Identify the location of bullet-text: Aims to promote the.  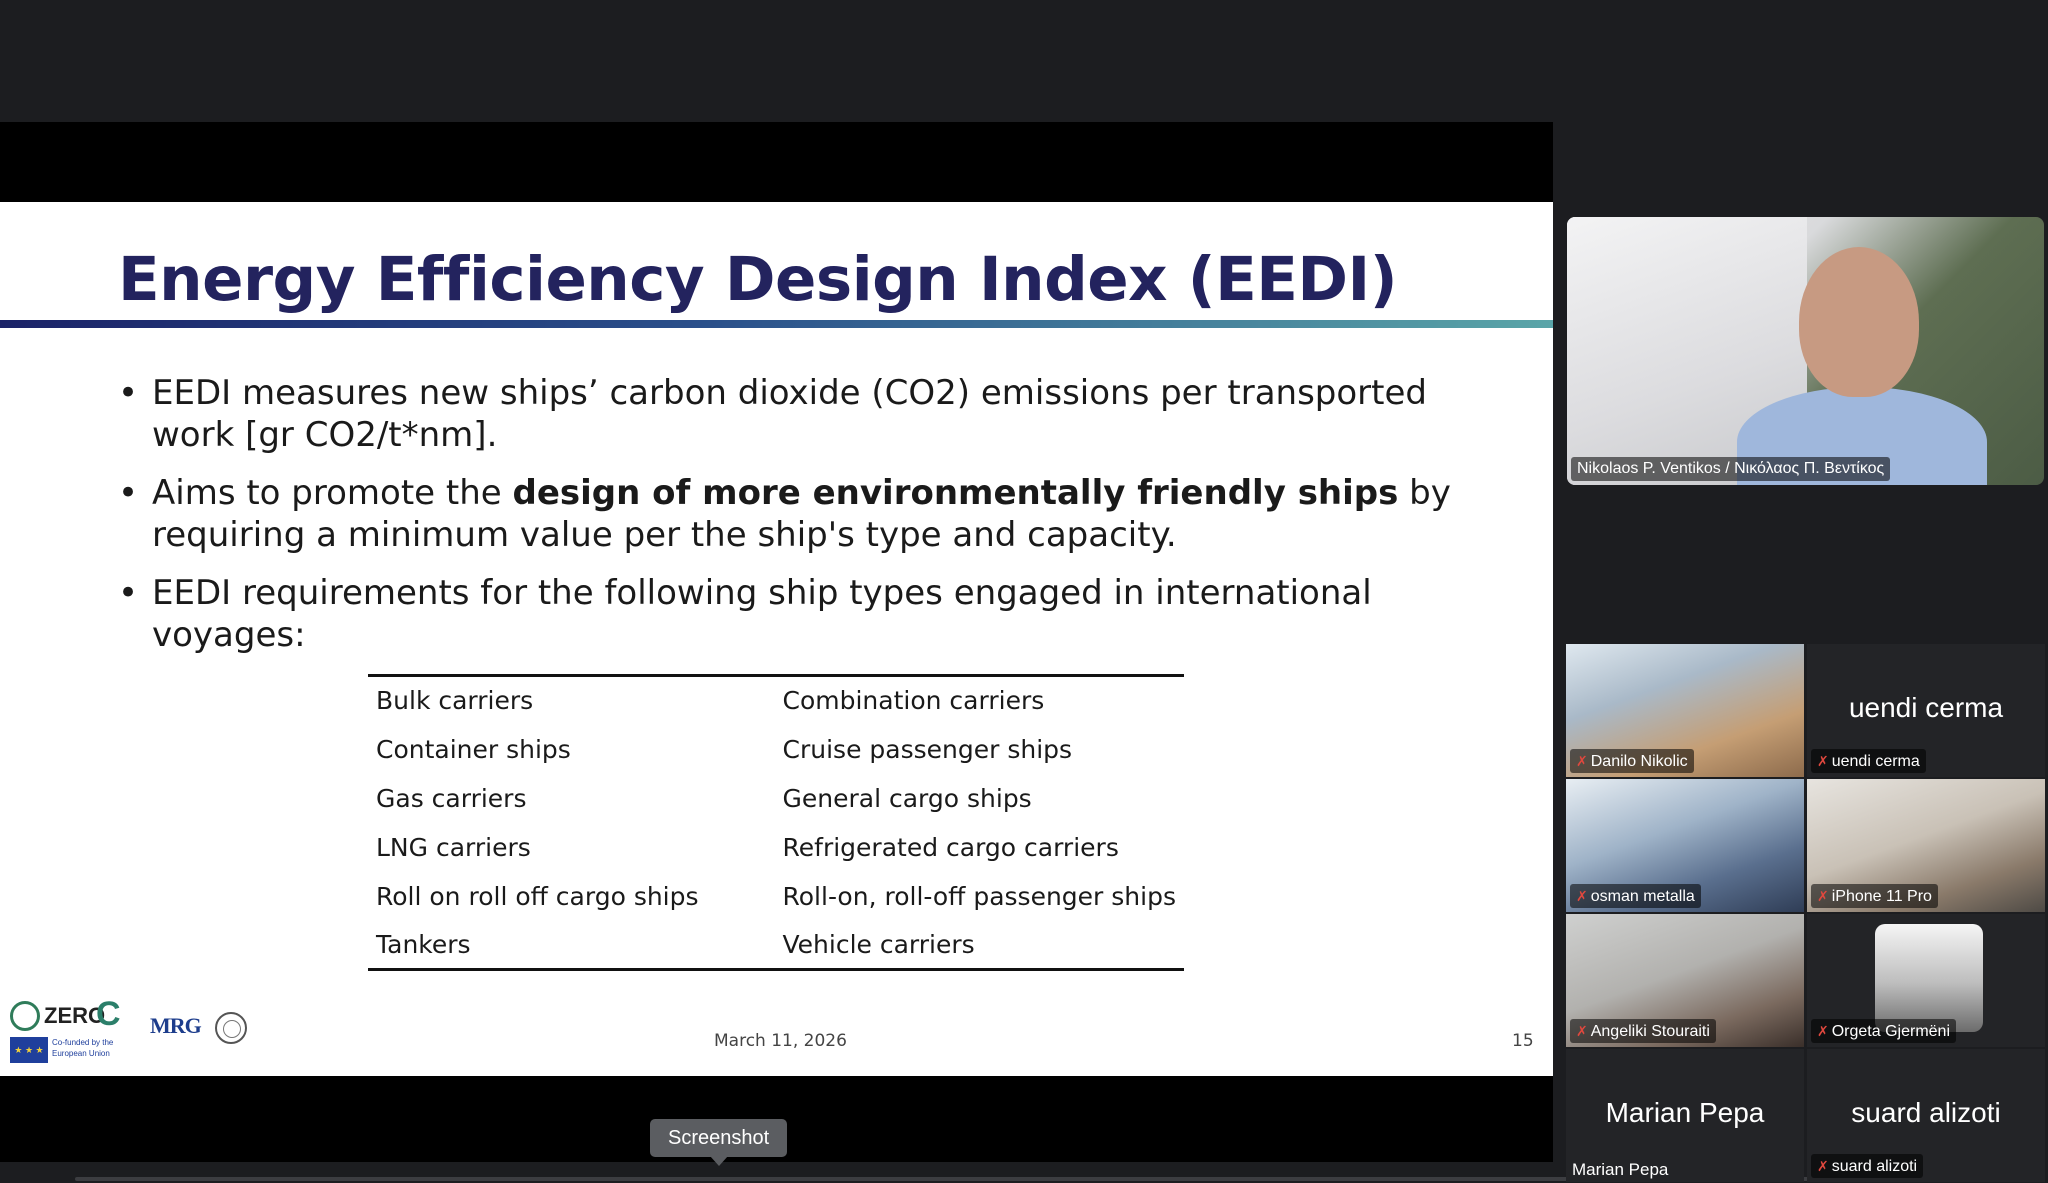
(332, 493).